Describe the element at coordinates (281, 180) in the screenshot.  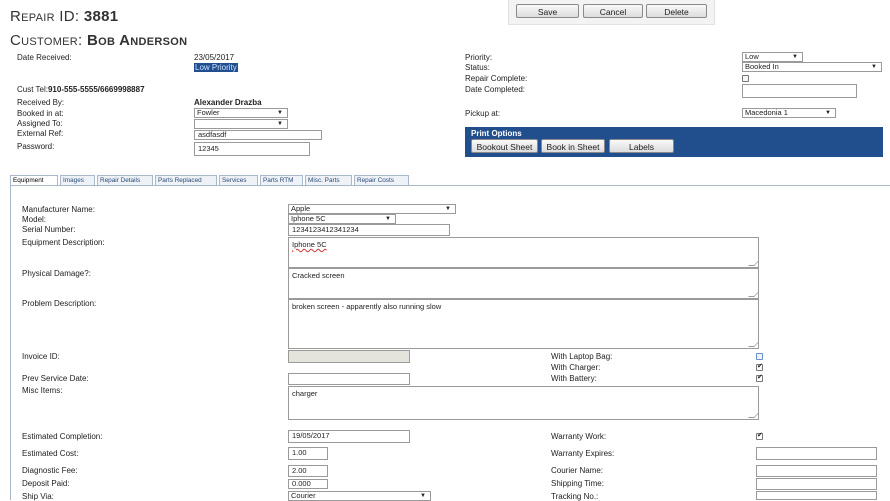
I see `tab-parts-rtm: Parts RTM` at that location.